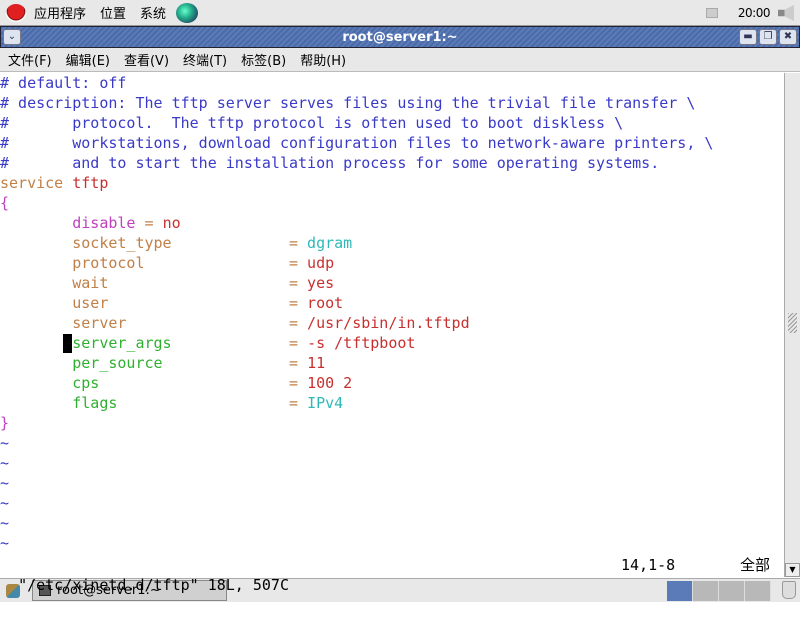 The width and height of the screenshot is (800, 635). What do you see at coordinates (5, 203) in the screenshot?
I see `code-token: {` at bounding box center [5, 203].